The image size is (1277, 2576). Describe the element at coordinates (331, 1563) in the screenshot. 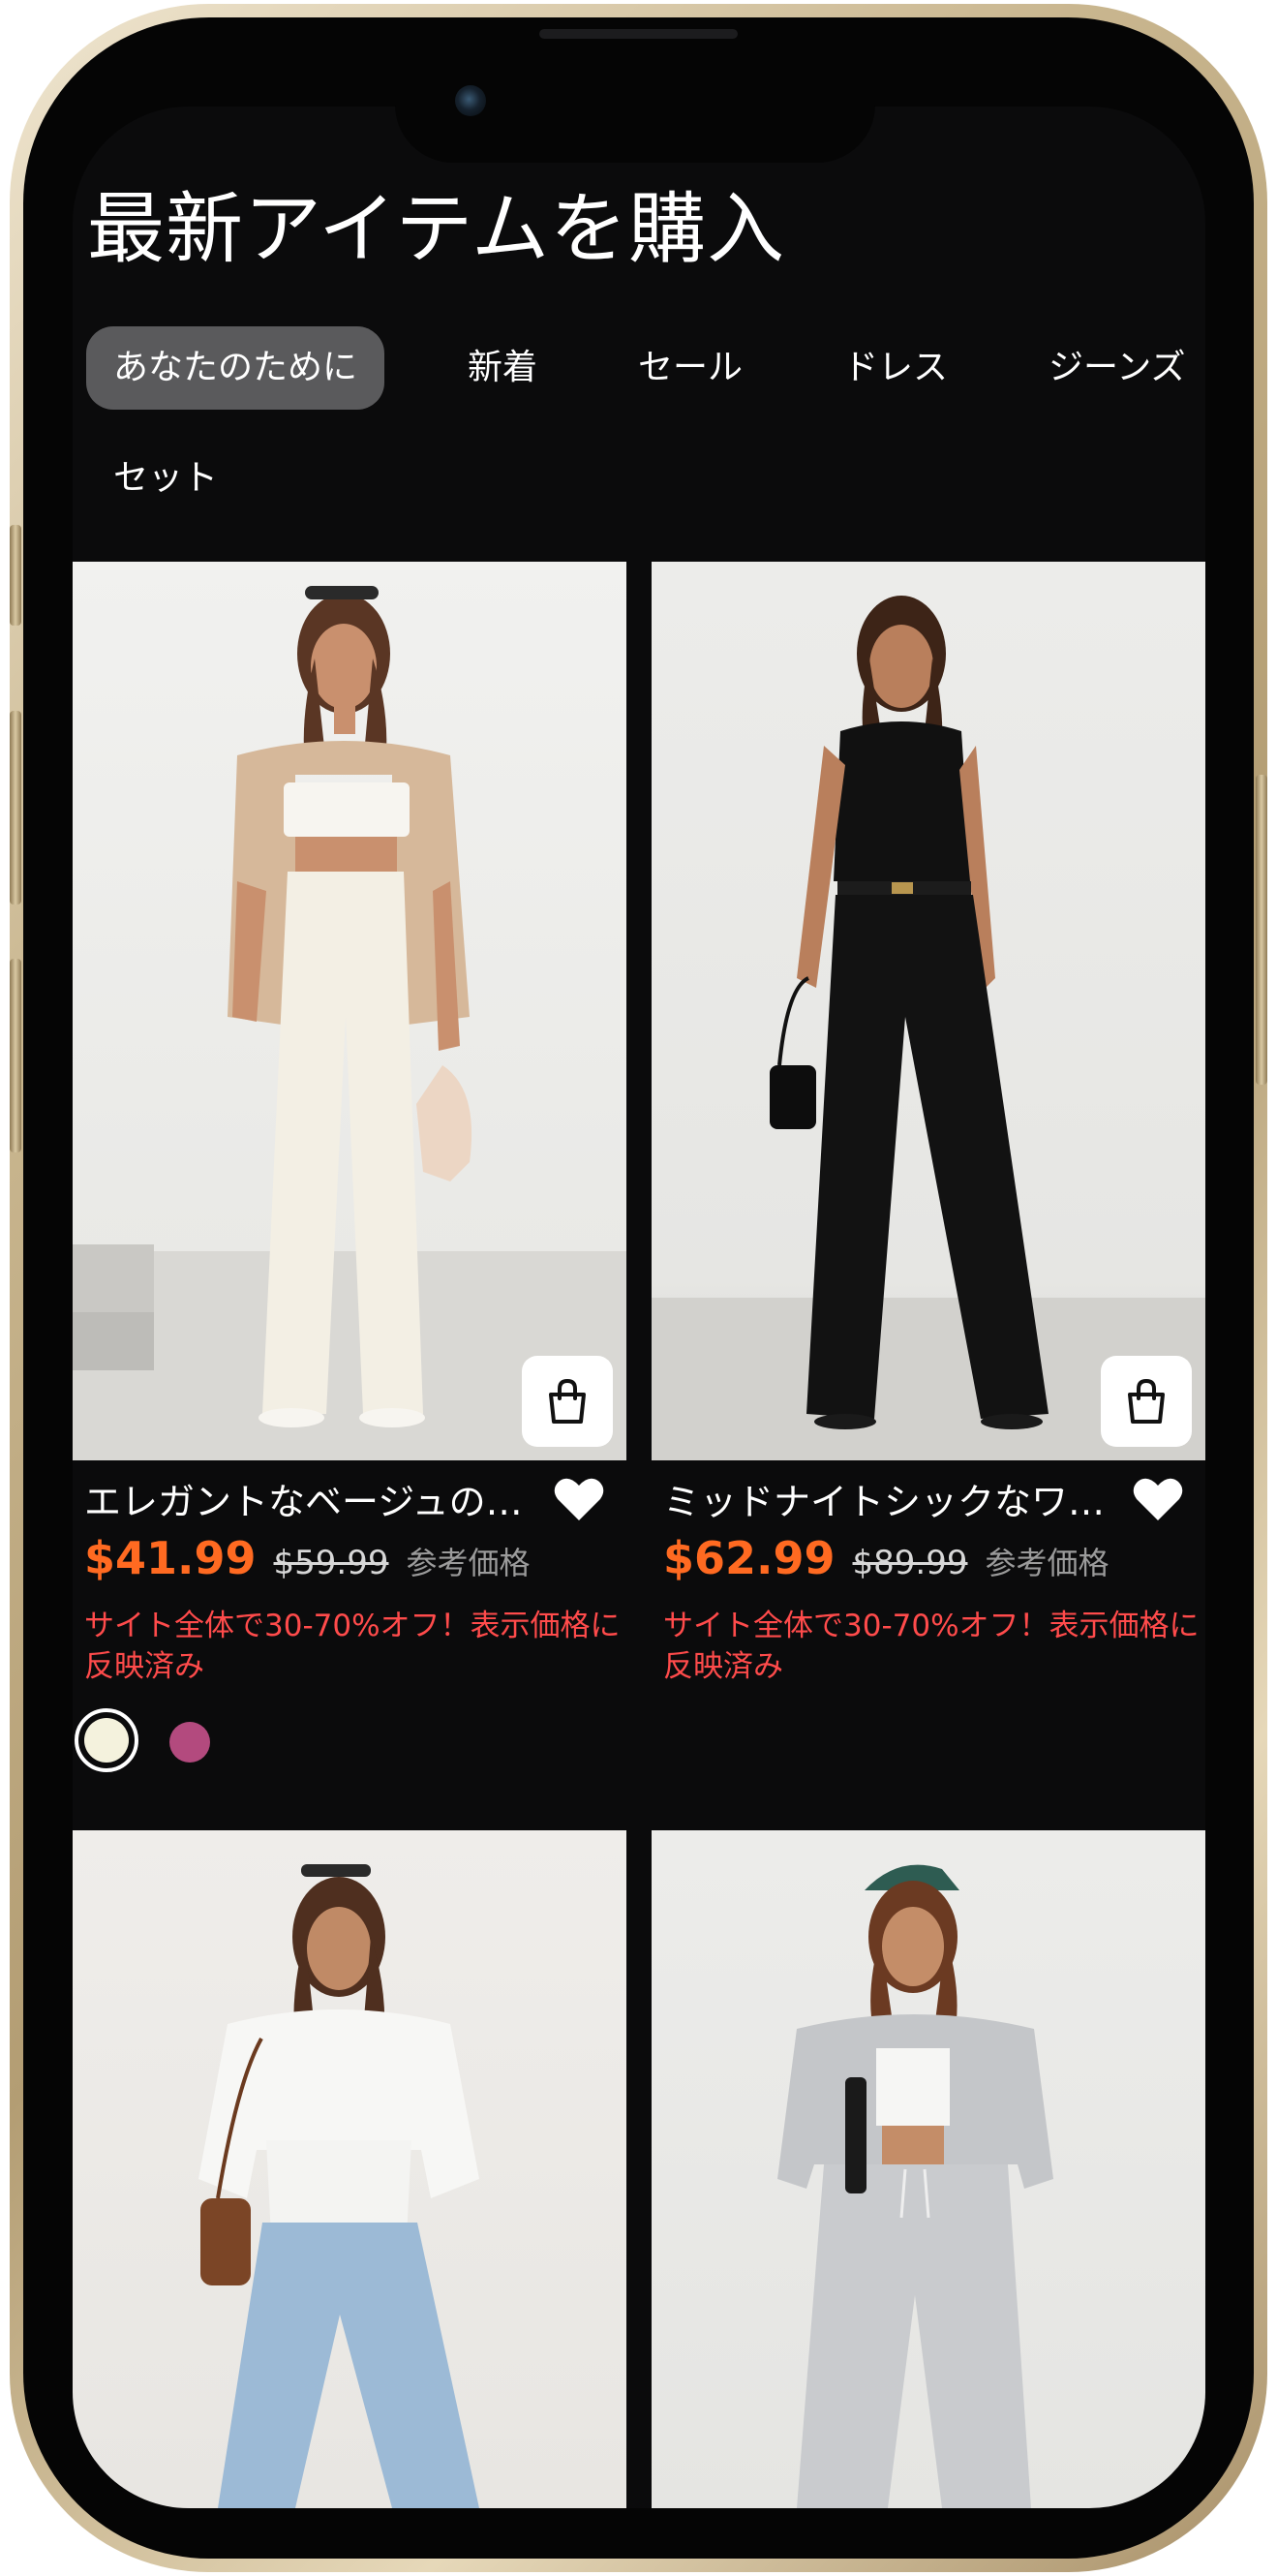

I see `original-price: $59.99` at that location.